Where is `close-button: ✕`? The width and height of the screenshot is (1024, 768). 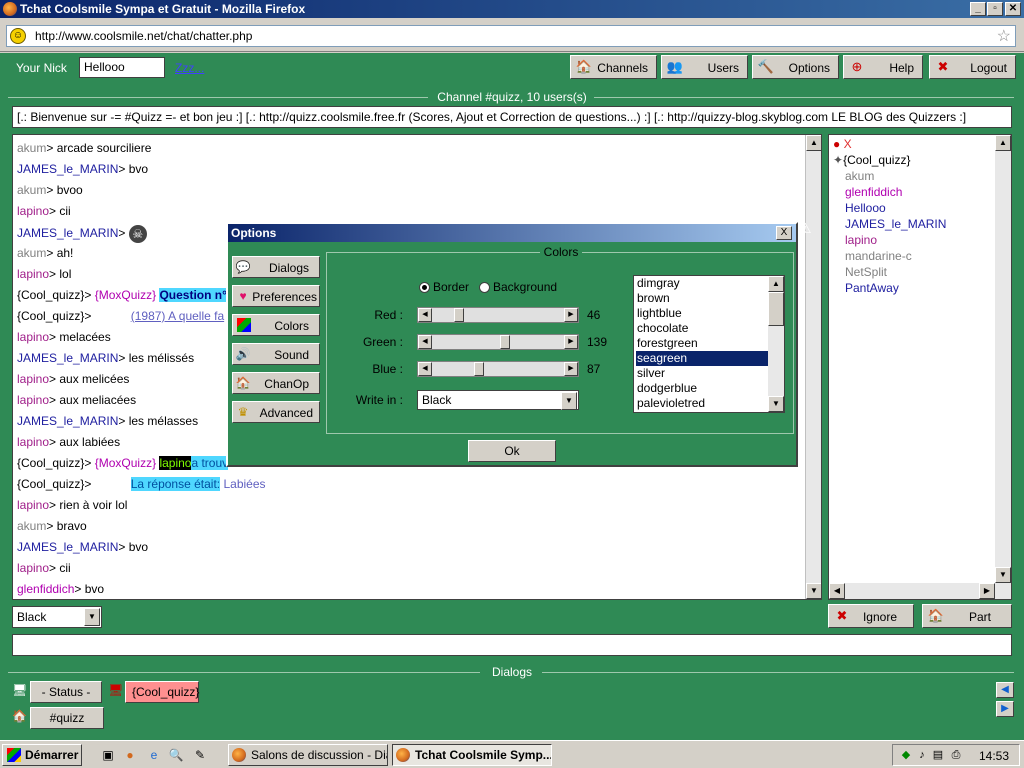 close-button: ✕ is located at coordinates (1013, 9).